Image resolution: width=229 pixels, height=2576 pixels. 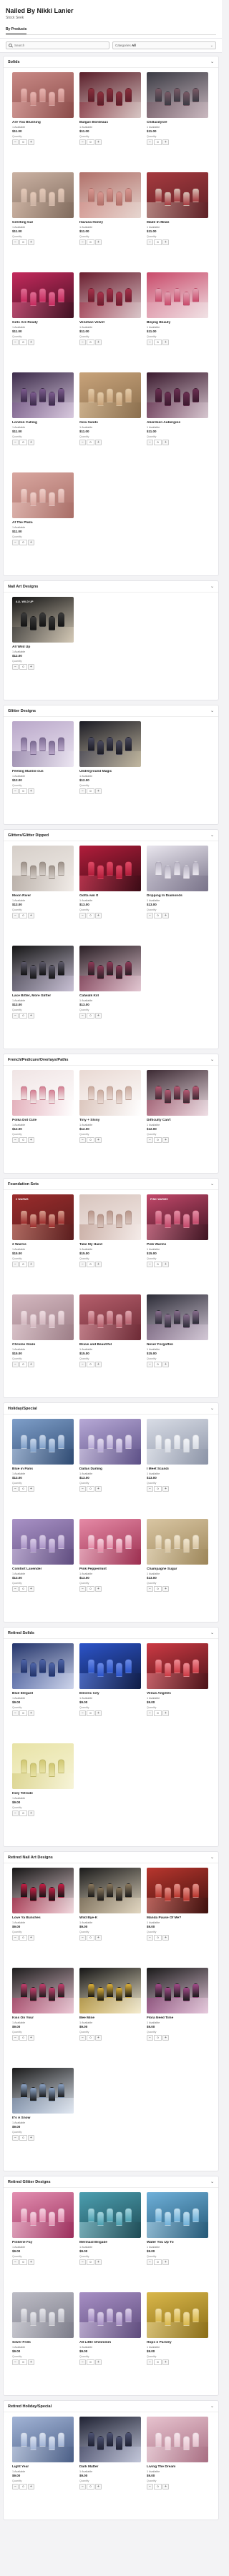 I want to click on section-header: Nail Art Designs ⌄, so click(x=111, y=587).